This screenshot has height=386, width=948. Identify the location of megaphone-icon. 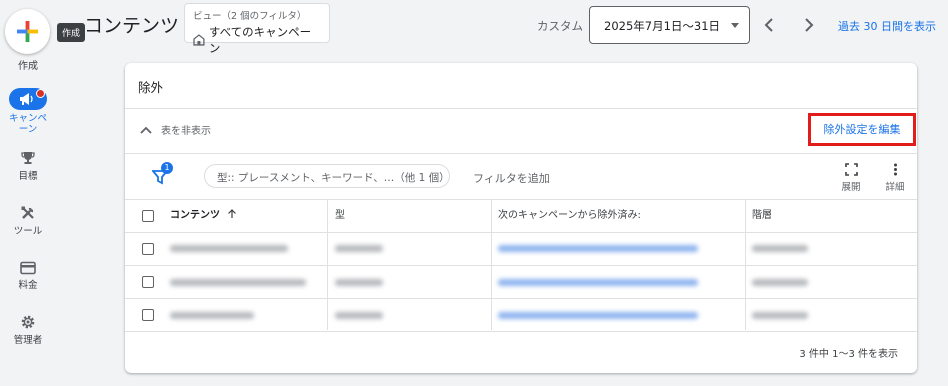
(26, 99).